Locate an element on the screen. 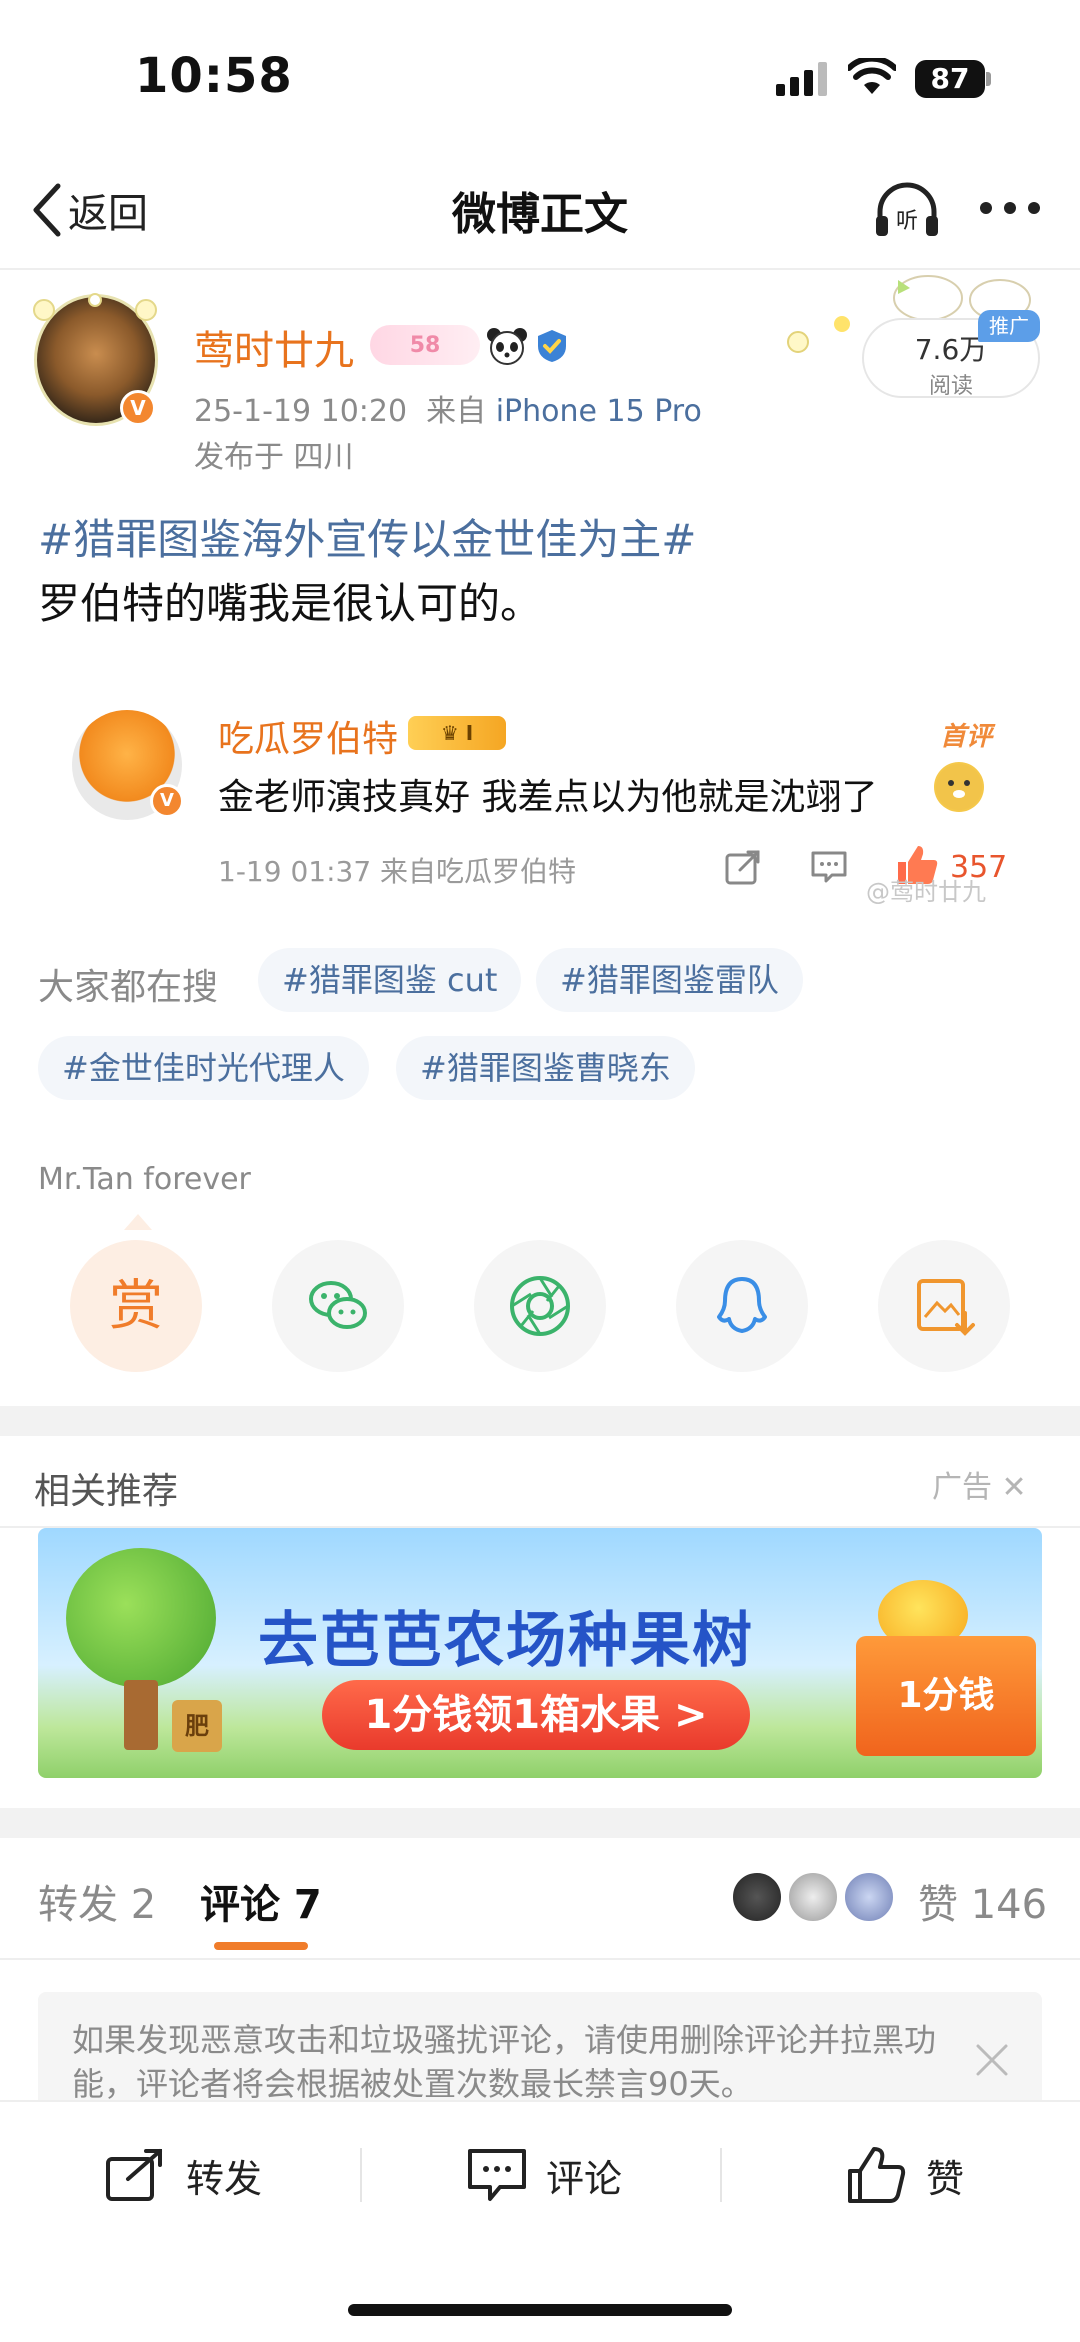 The width and height of the screenshot is (1080, 2342). share-moments-button is located at coordinates (540, 1306).